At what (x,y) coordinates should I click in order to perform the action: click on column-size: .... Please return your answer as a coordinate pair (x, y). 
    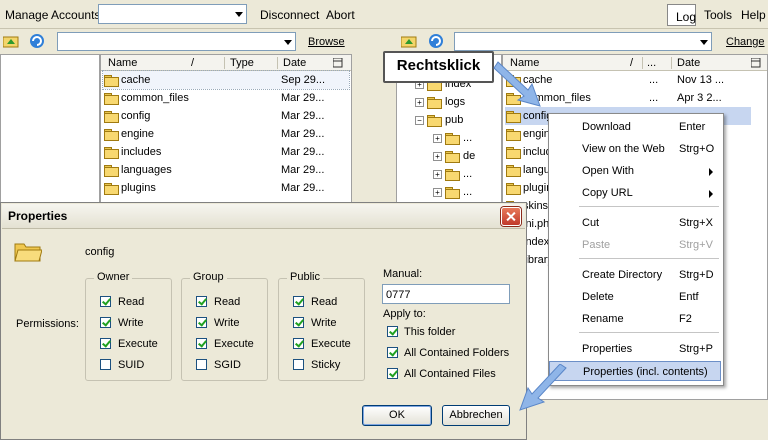
    Looking at the image, I should click on (651, 63).